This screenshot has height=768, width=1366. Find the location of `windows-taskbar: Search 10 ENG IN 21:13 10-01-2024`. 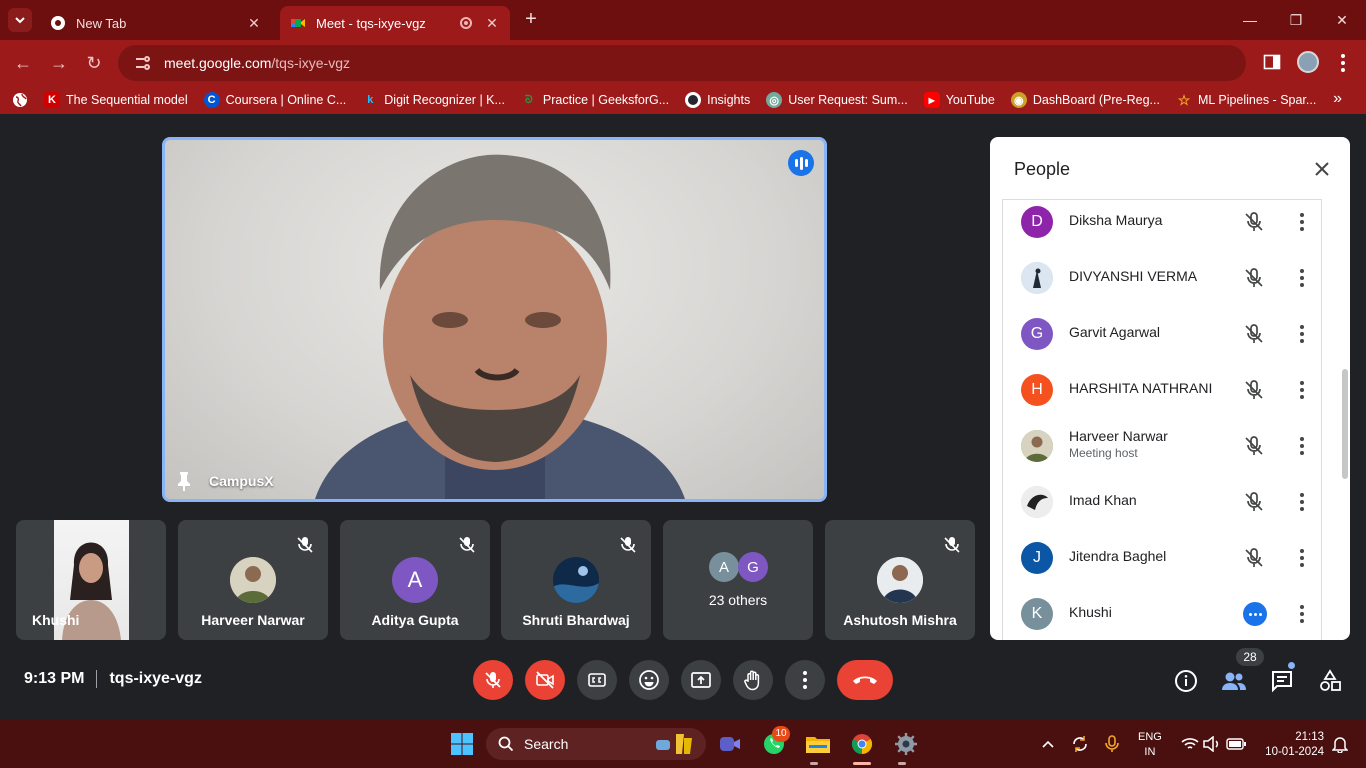

windows-taskbar: Search 10 ENG IN 21:13 10-01-2024 is located at coordinates (683, 744).